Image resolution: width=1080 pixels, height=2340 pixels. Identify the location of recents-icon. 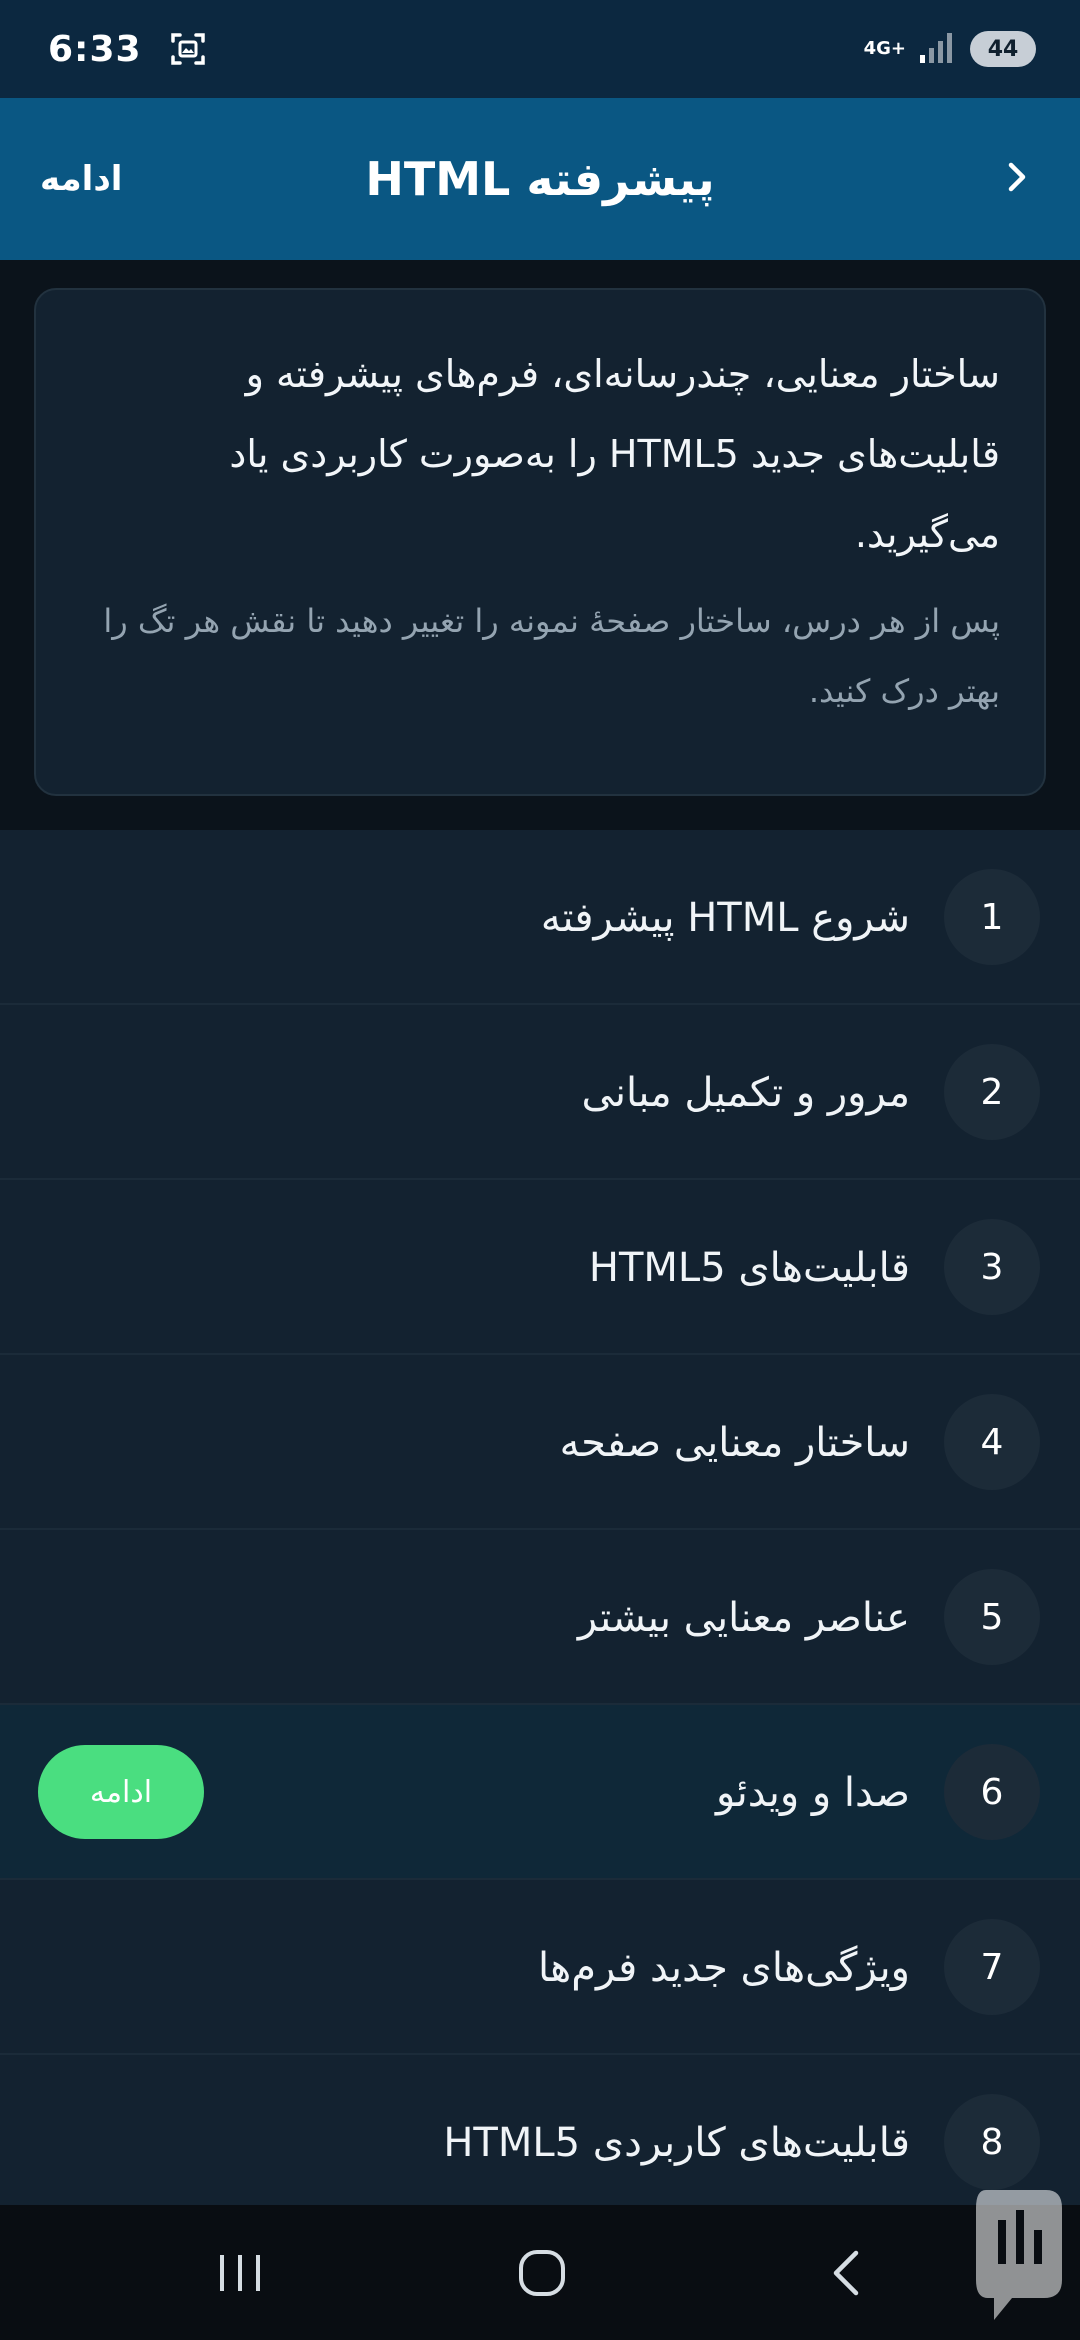
(240, 2275).